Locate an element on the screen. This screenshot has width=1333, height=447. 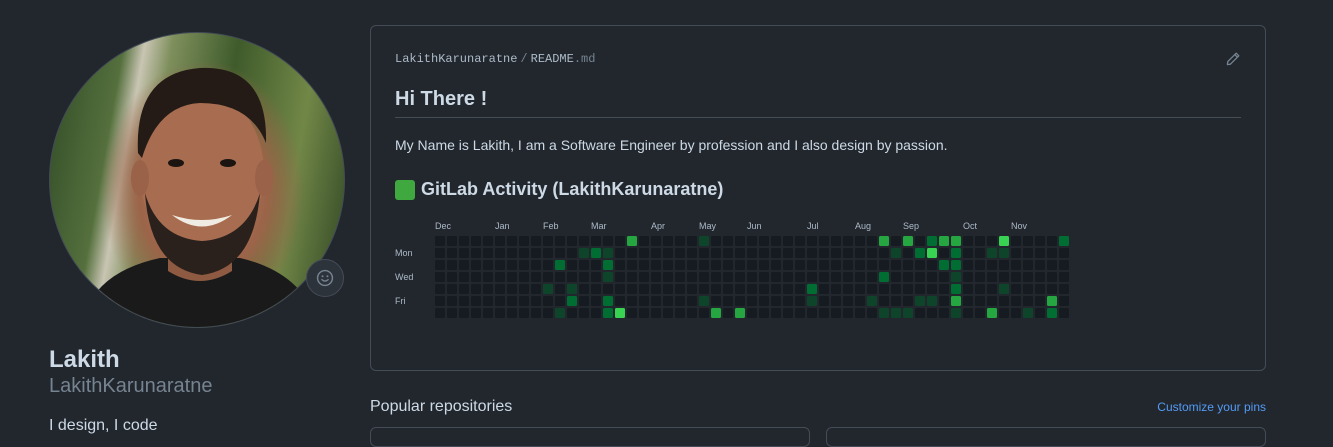
customize-pins-link: Customize your pins is located at coordinates (1211, 407).